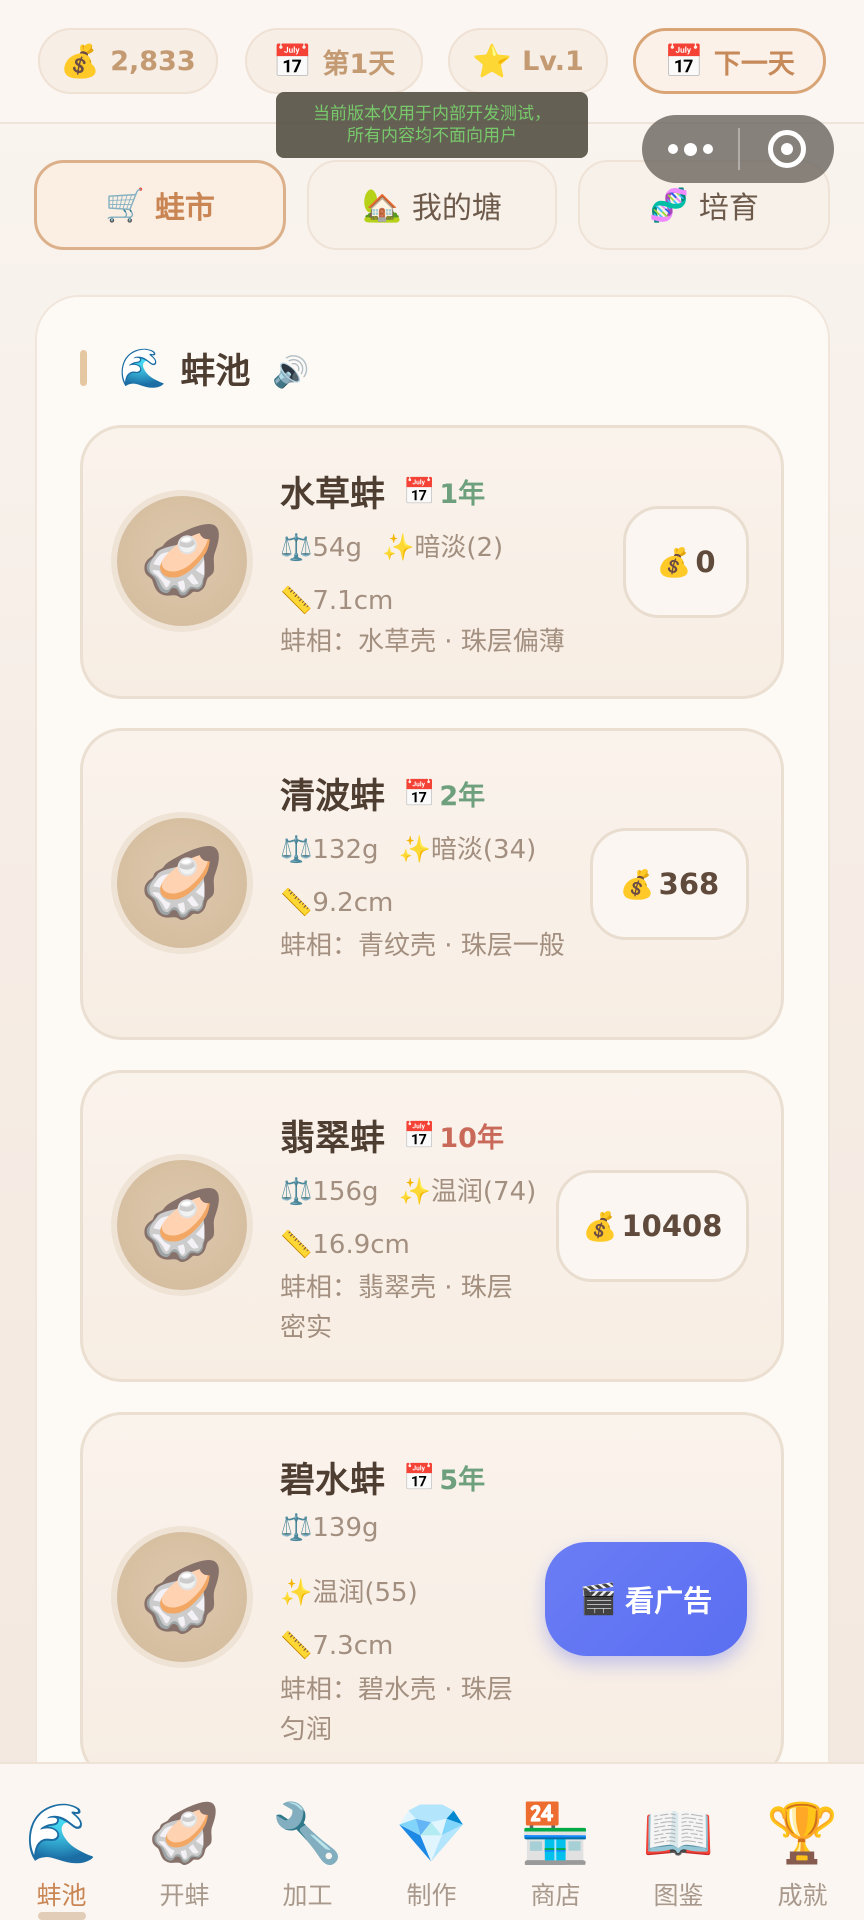  Describe the element at coordinates (459, 548) in the screenshot. I see `clam-luster: 暗淡(2)` at that location.